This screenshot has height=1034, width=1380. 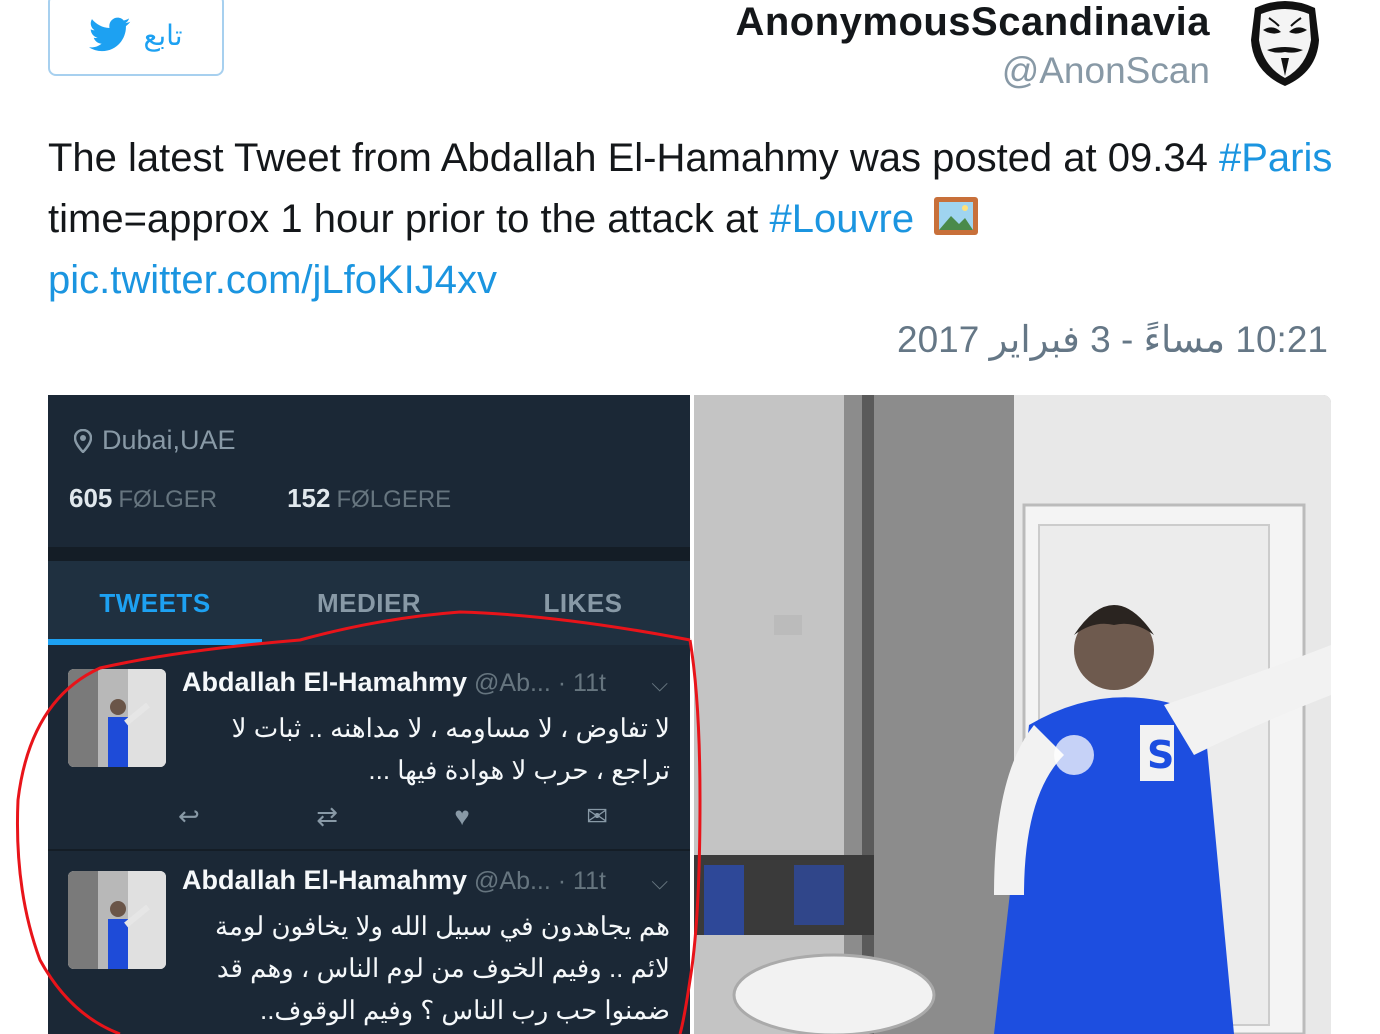 I want to click on followers-label: FØLGERE, so click(x=394, y=499).